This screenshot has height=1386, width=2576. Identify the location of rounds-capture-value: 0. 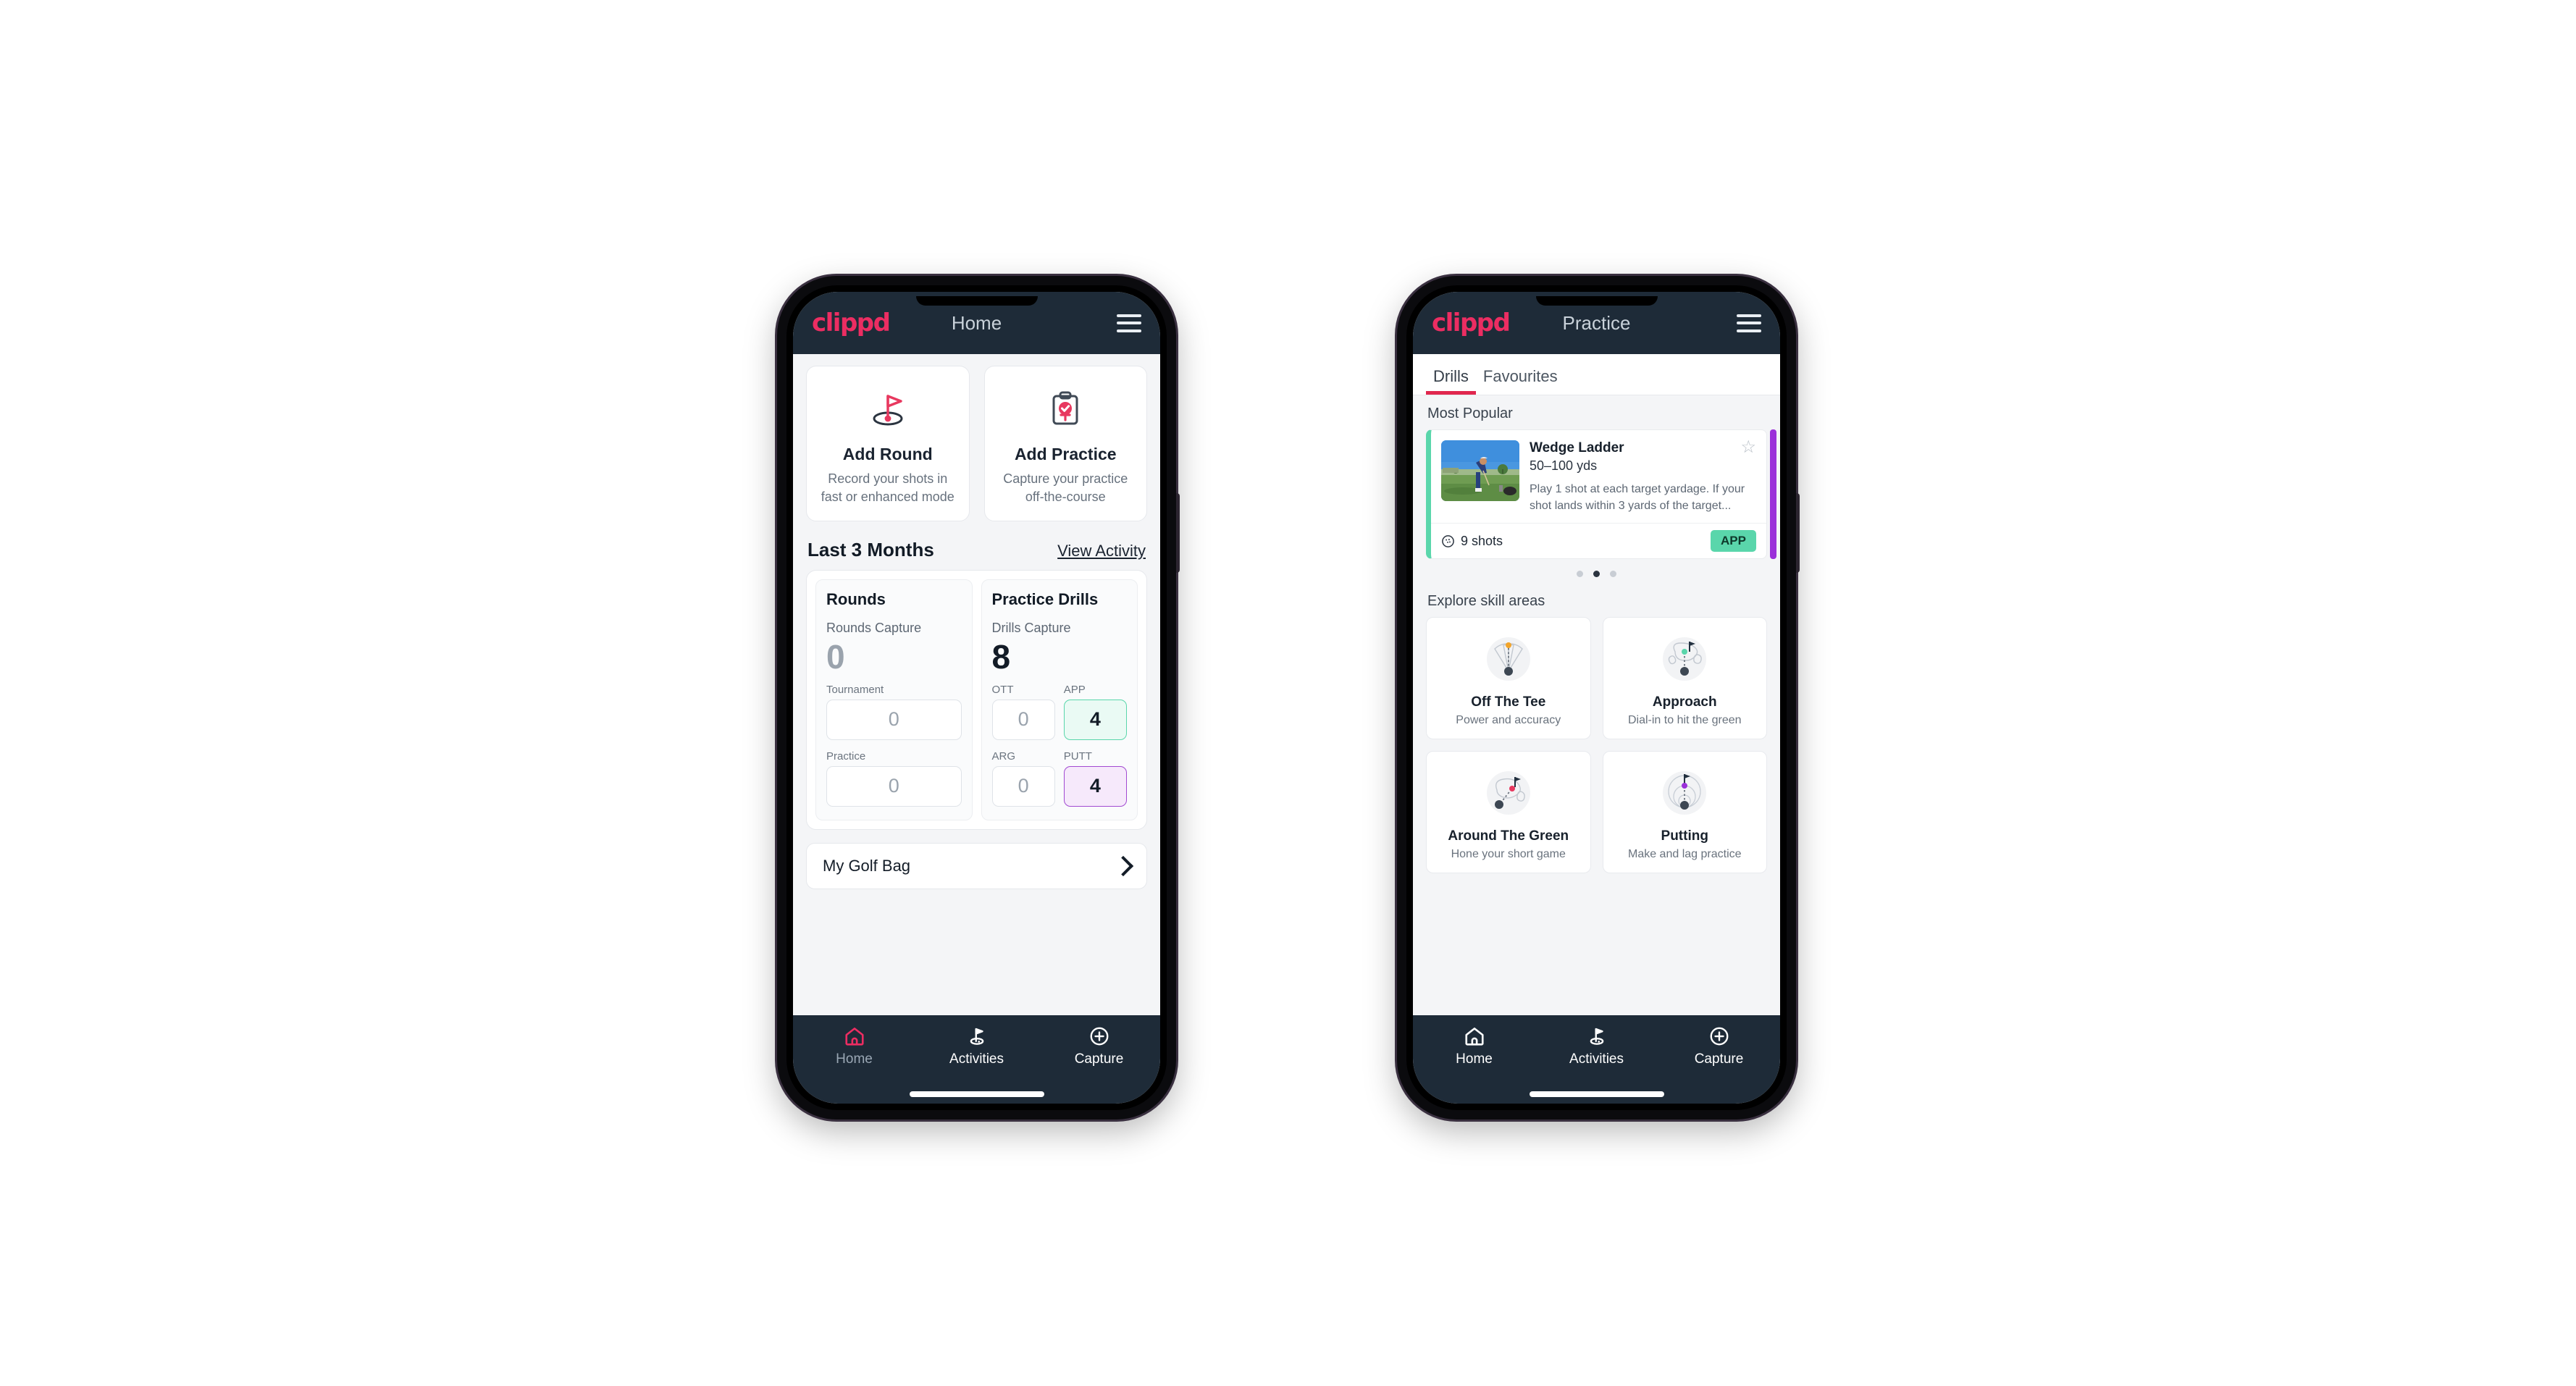
(835, 656).